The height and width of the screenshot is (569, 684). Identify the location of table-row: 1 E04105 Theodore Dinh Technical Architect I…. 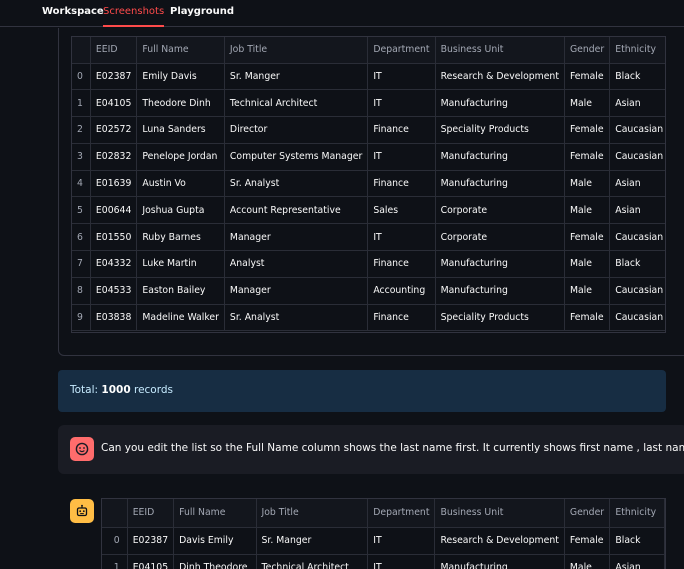
(368, 103).